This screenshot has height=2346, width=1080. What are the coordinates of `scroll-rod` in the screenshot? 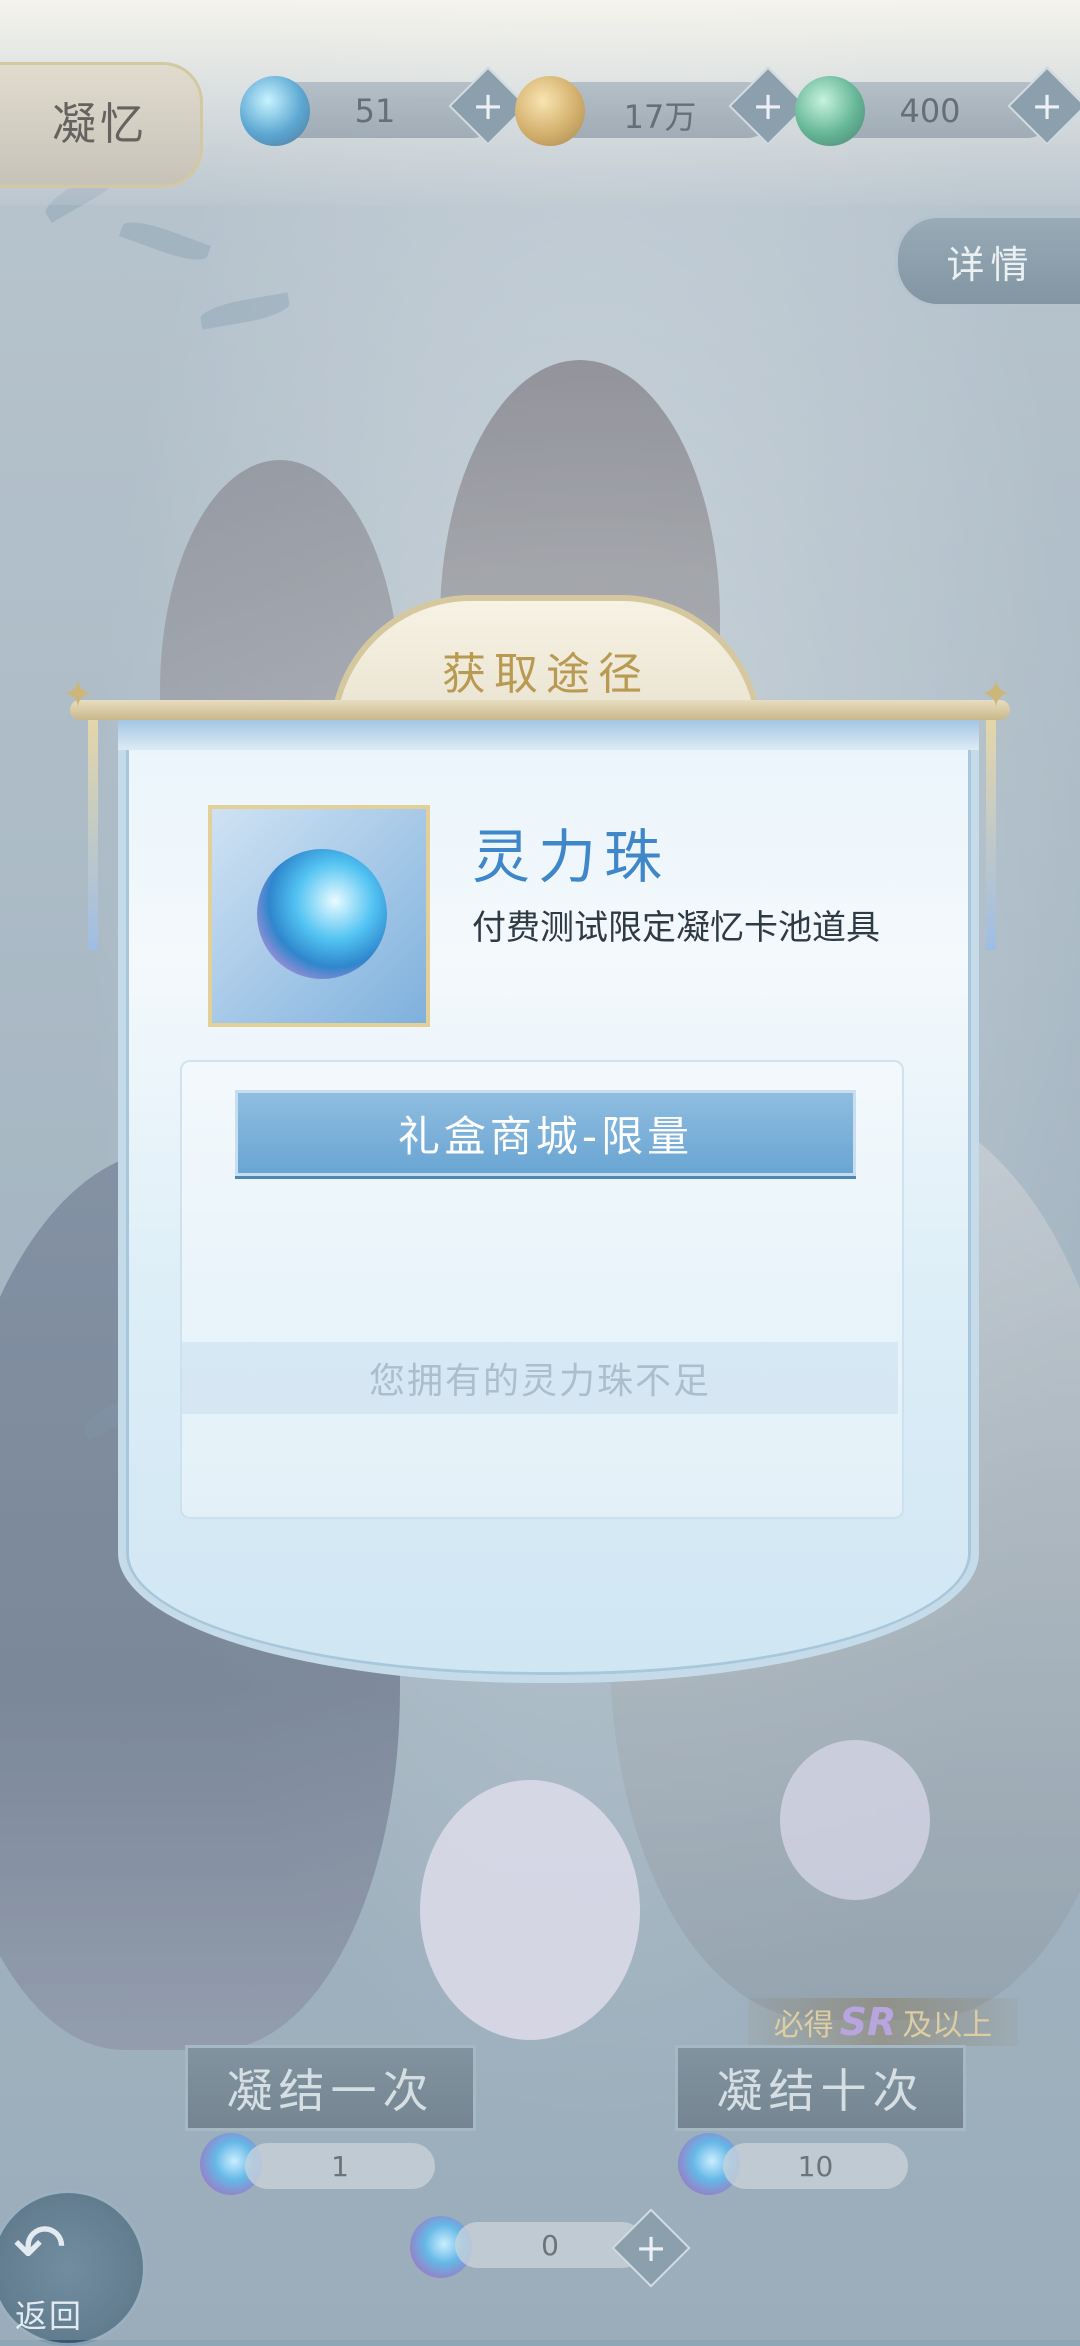 It's located at (540, 710).